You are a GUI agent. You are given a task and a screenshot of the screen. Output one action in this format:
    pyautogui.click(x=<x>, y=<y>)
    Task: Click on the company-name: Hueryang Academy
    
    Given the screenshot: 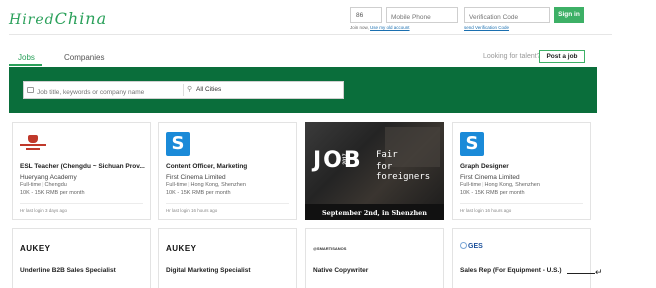 What is the action you would take?
    pyautogui.click(x=48, y=177)
    